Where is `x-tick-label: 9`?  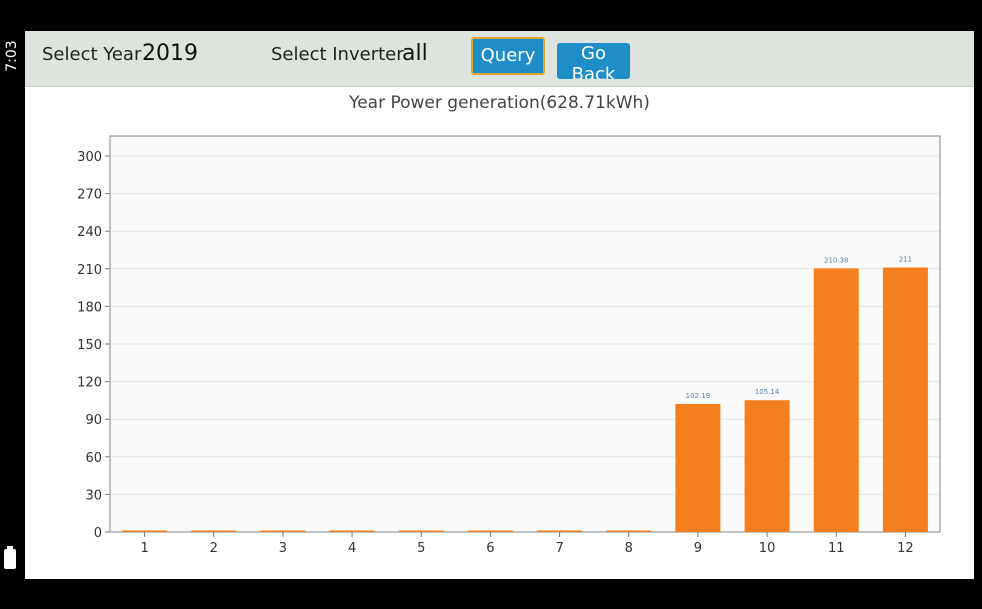
x-tick-label: 9 is located at coordinates (698, 548).